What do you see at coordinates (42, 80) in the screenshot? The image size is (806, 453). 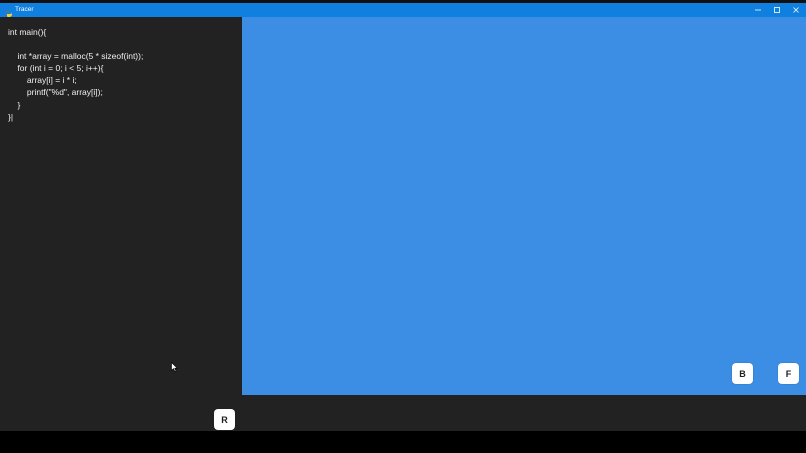 I see `code-line: array[i] = i * i;` at bounding box center [42, 80].